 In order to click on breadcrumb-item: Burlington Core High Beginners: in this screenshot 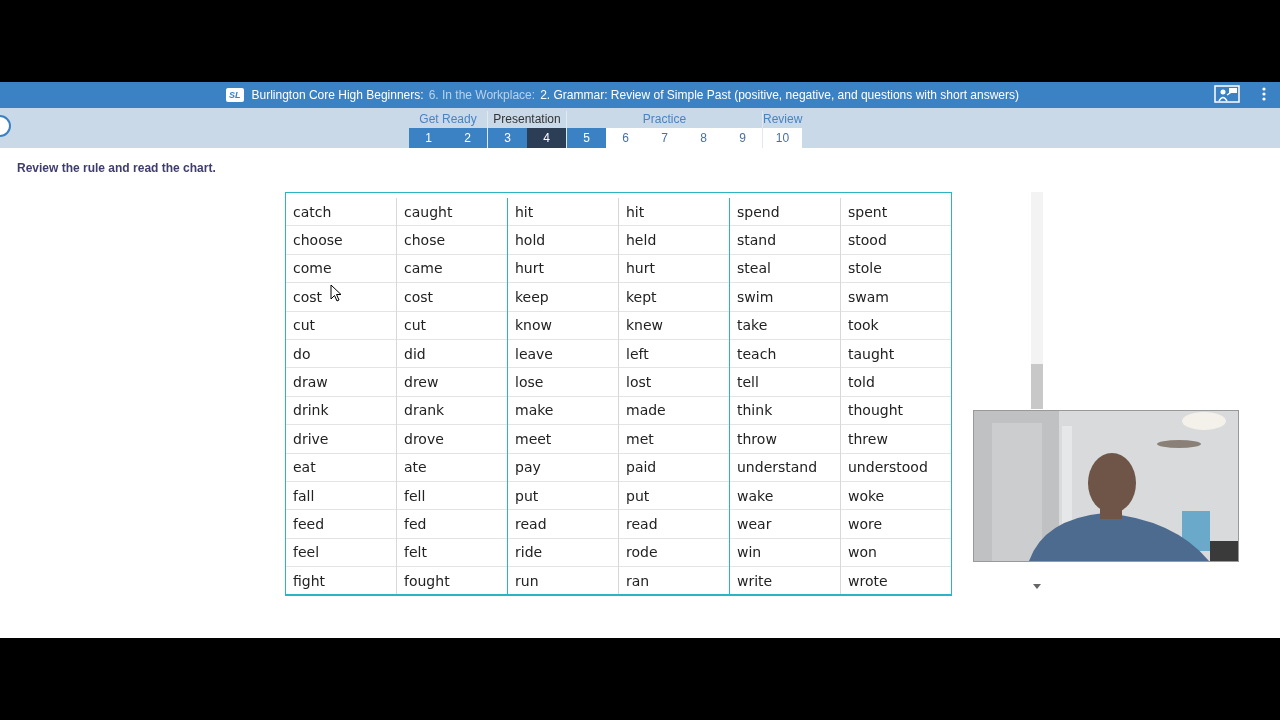, I will do `click(337, 95)`.